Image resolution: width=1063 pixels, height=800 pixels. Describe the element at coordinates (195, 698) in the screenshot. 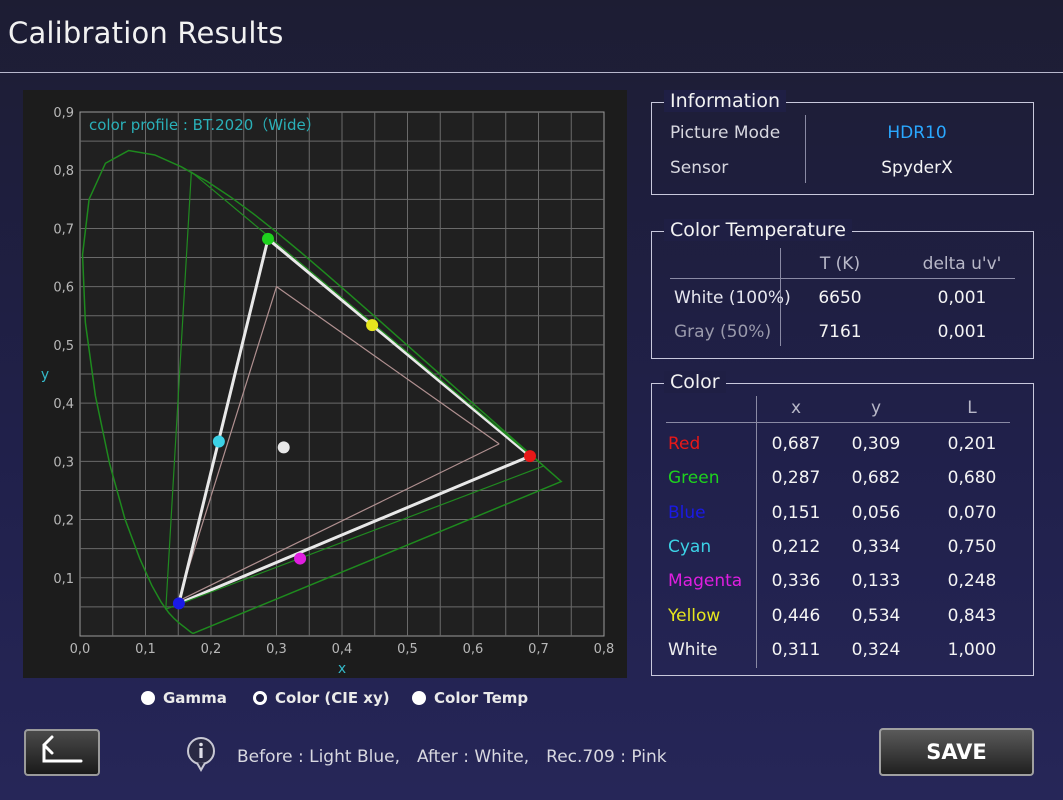

I see `gamma-radio-label: Gamma` at that location.